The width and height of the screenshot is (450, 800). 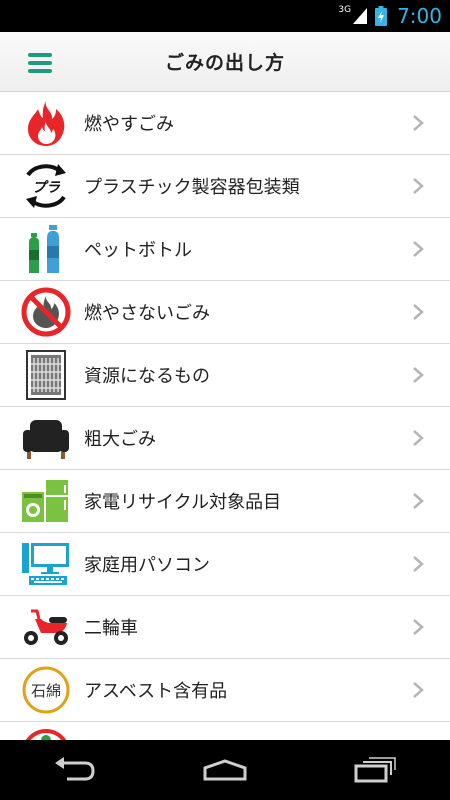 What do you see at coordinates (46, 312) in the screenshot?
I see `no-burn-icon` at bounding box center [46, 312].